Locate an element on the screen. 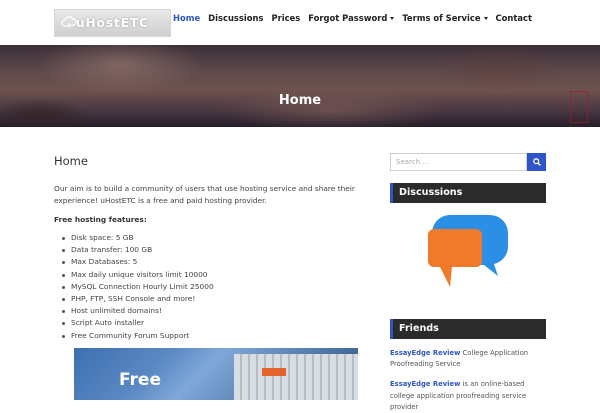  promo-text: Free is located at coordinates (140, 380).